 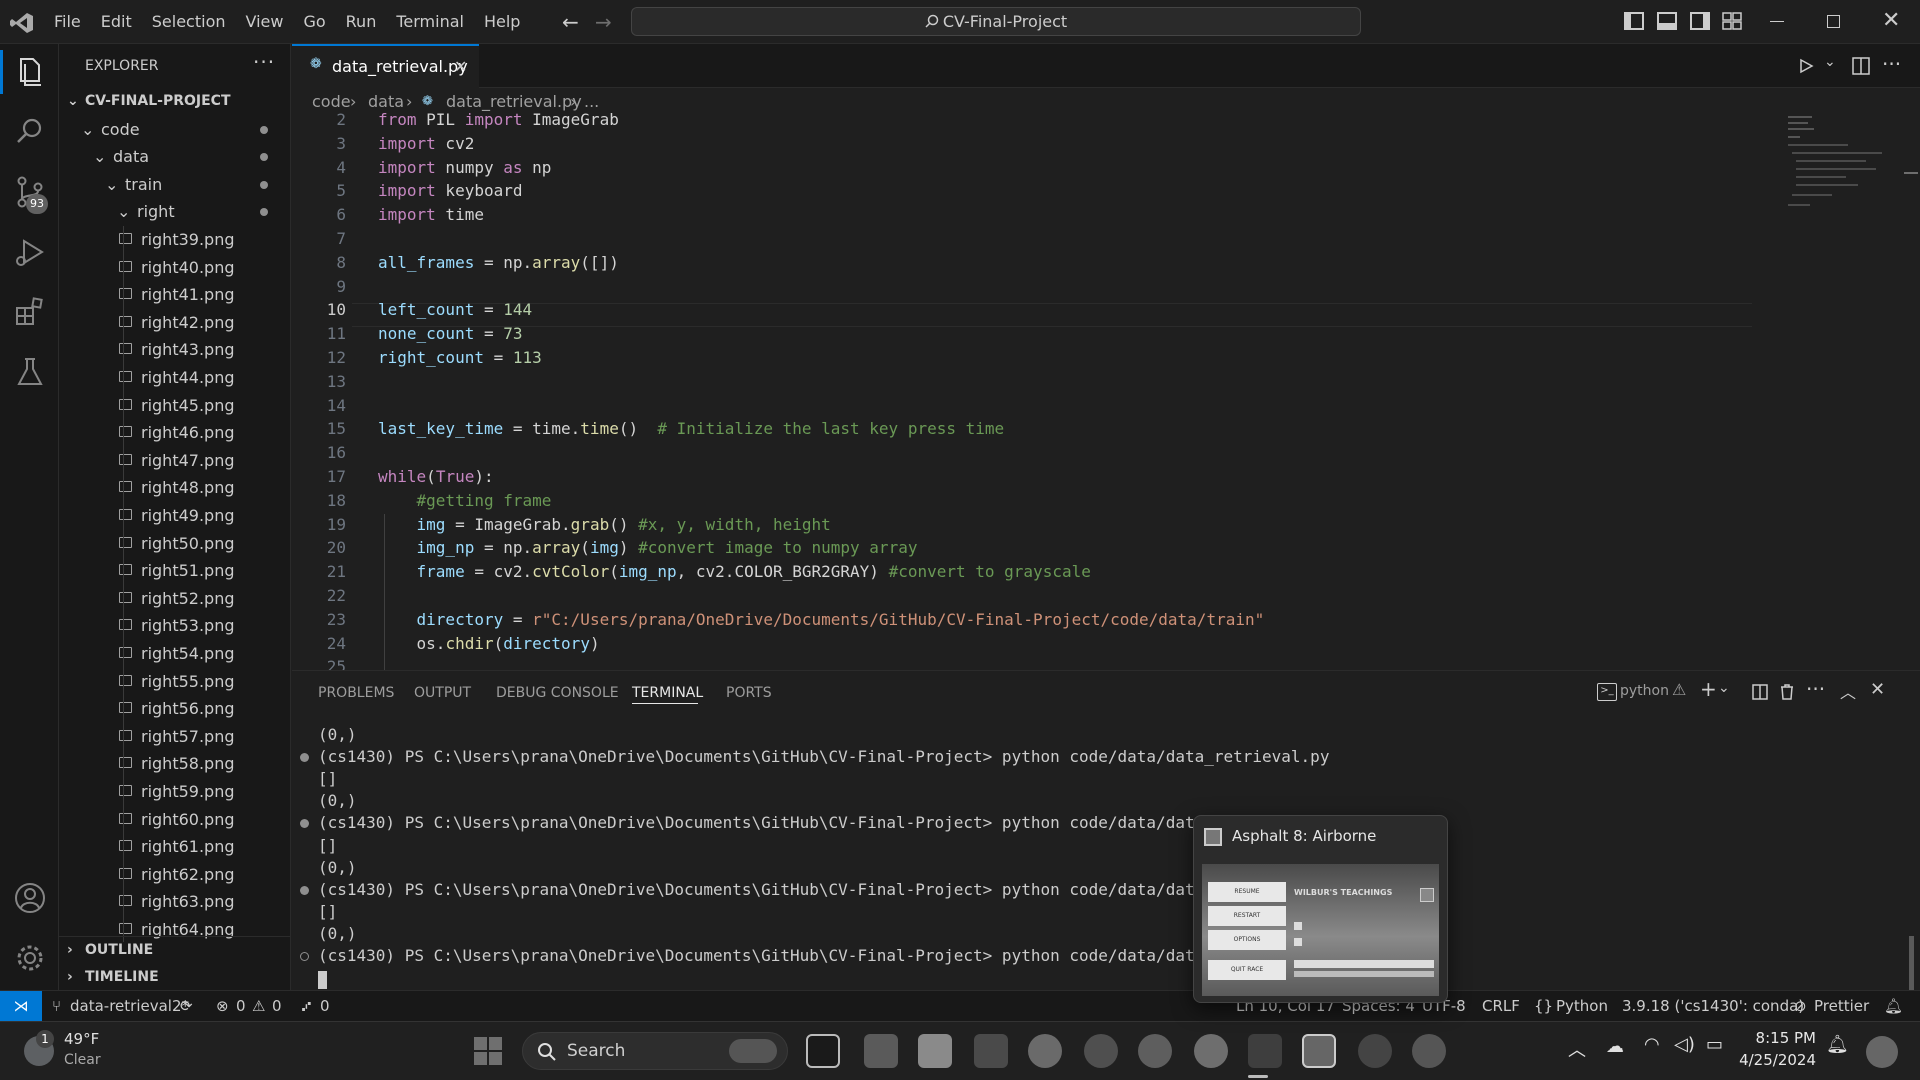 What do you see at coordinates (174, 267) in the screenshot?
I see `file-item: right40.png` at bounding box center [174, 267].